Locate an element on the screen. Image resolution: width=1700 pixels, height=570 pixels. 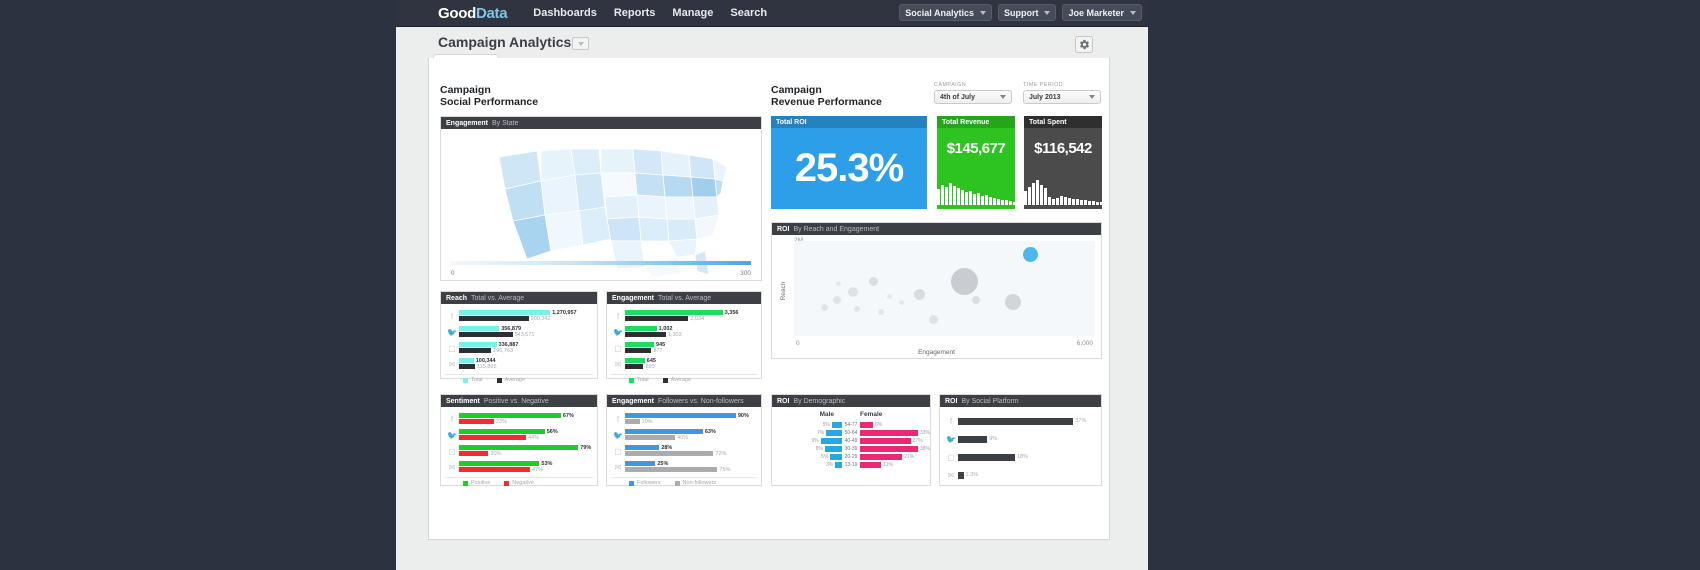
filter-campaign-select: 4th of July is located at coordinates (973, 97).